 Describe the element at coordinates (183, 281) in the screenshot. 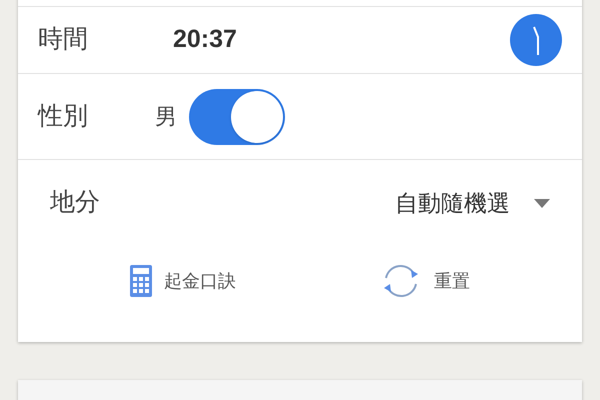

I see `action-button: 起金口訣` at that location.